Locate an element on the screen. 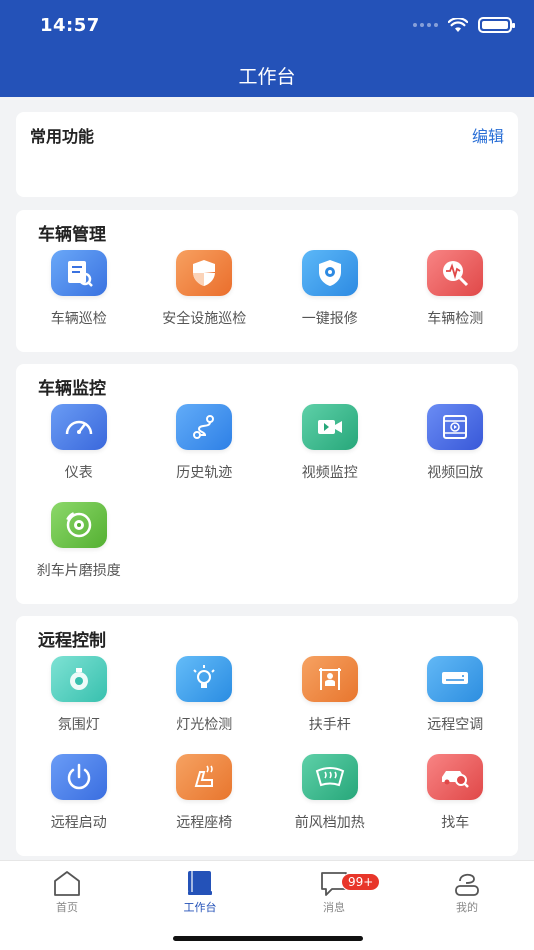 The image size is (534, 950). video-camera-icon is located at coordinates (329, 427).